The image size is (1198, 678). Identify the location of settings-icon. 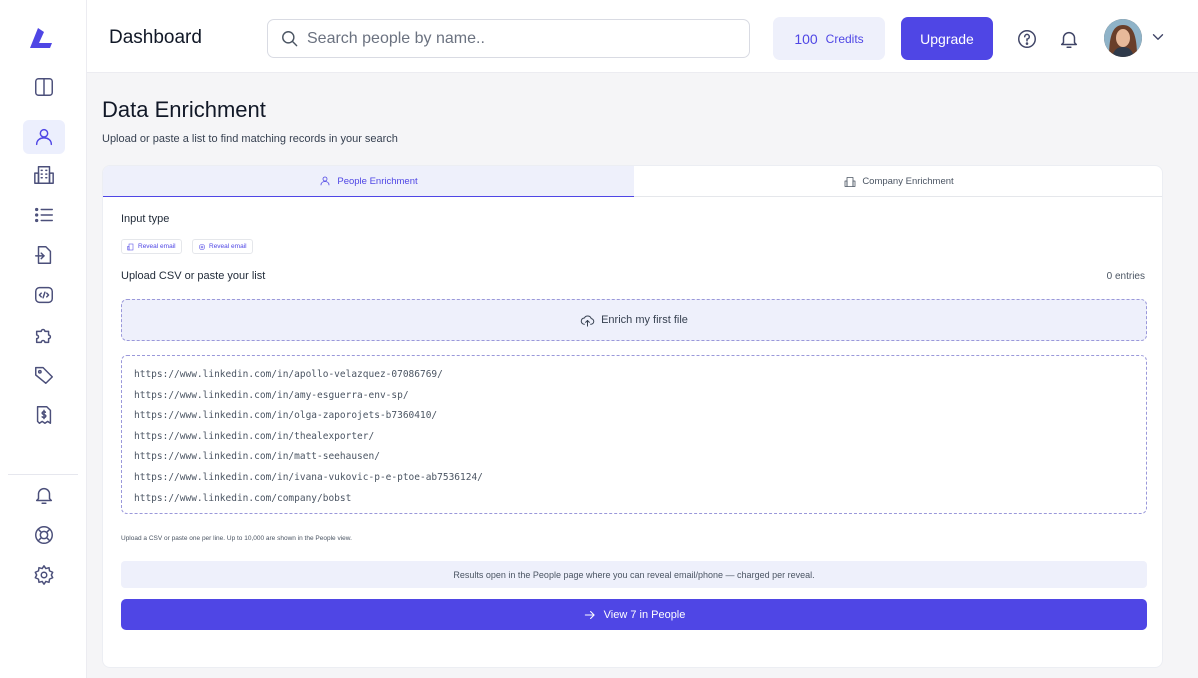
(44, 575).